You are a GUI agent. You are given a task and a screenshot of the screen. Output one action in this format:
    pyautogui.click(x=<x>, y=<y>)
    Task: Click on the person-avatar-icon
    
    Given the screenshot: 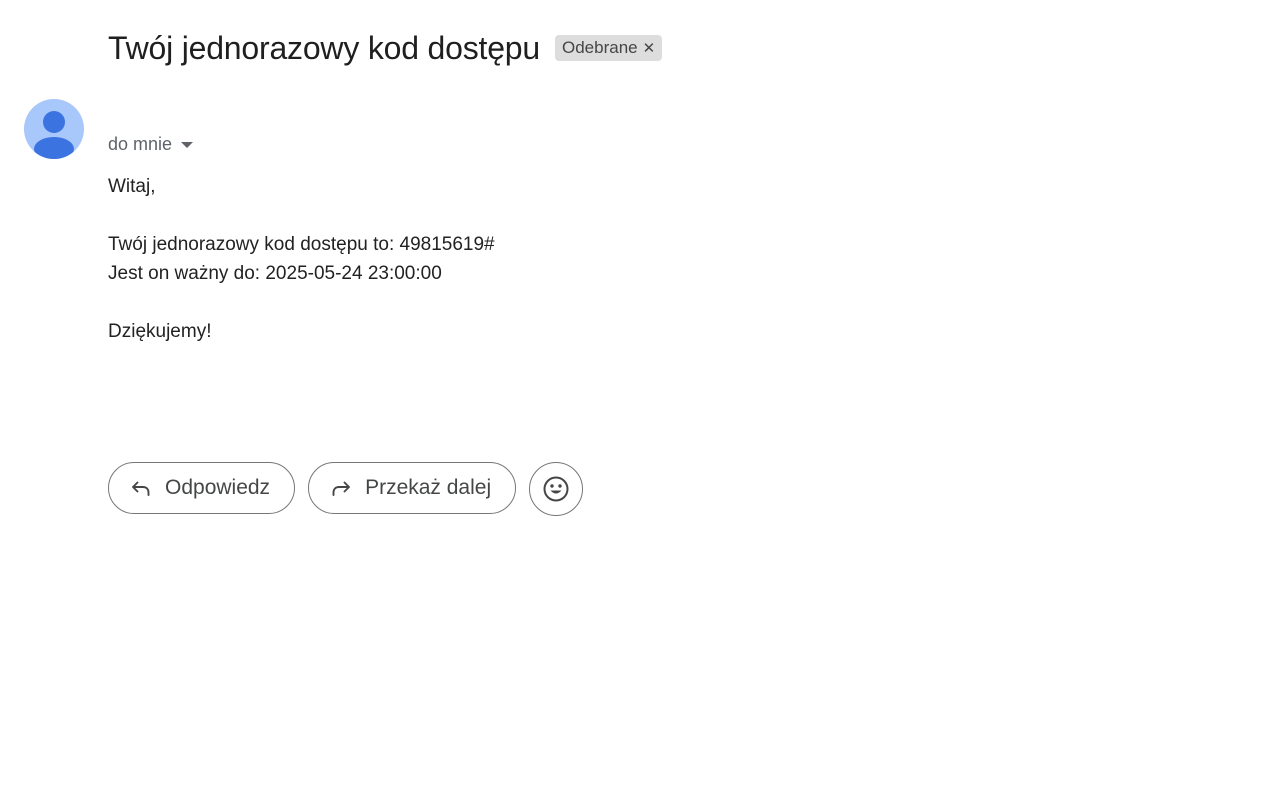 What is the action you would take?
    pyautogui.click(x=54, y=135)
    